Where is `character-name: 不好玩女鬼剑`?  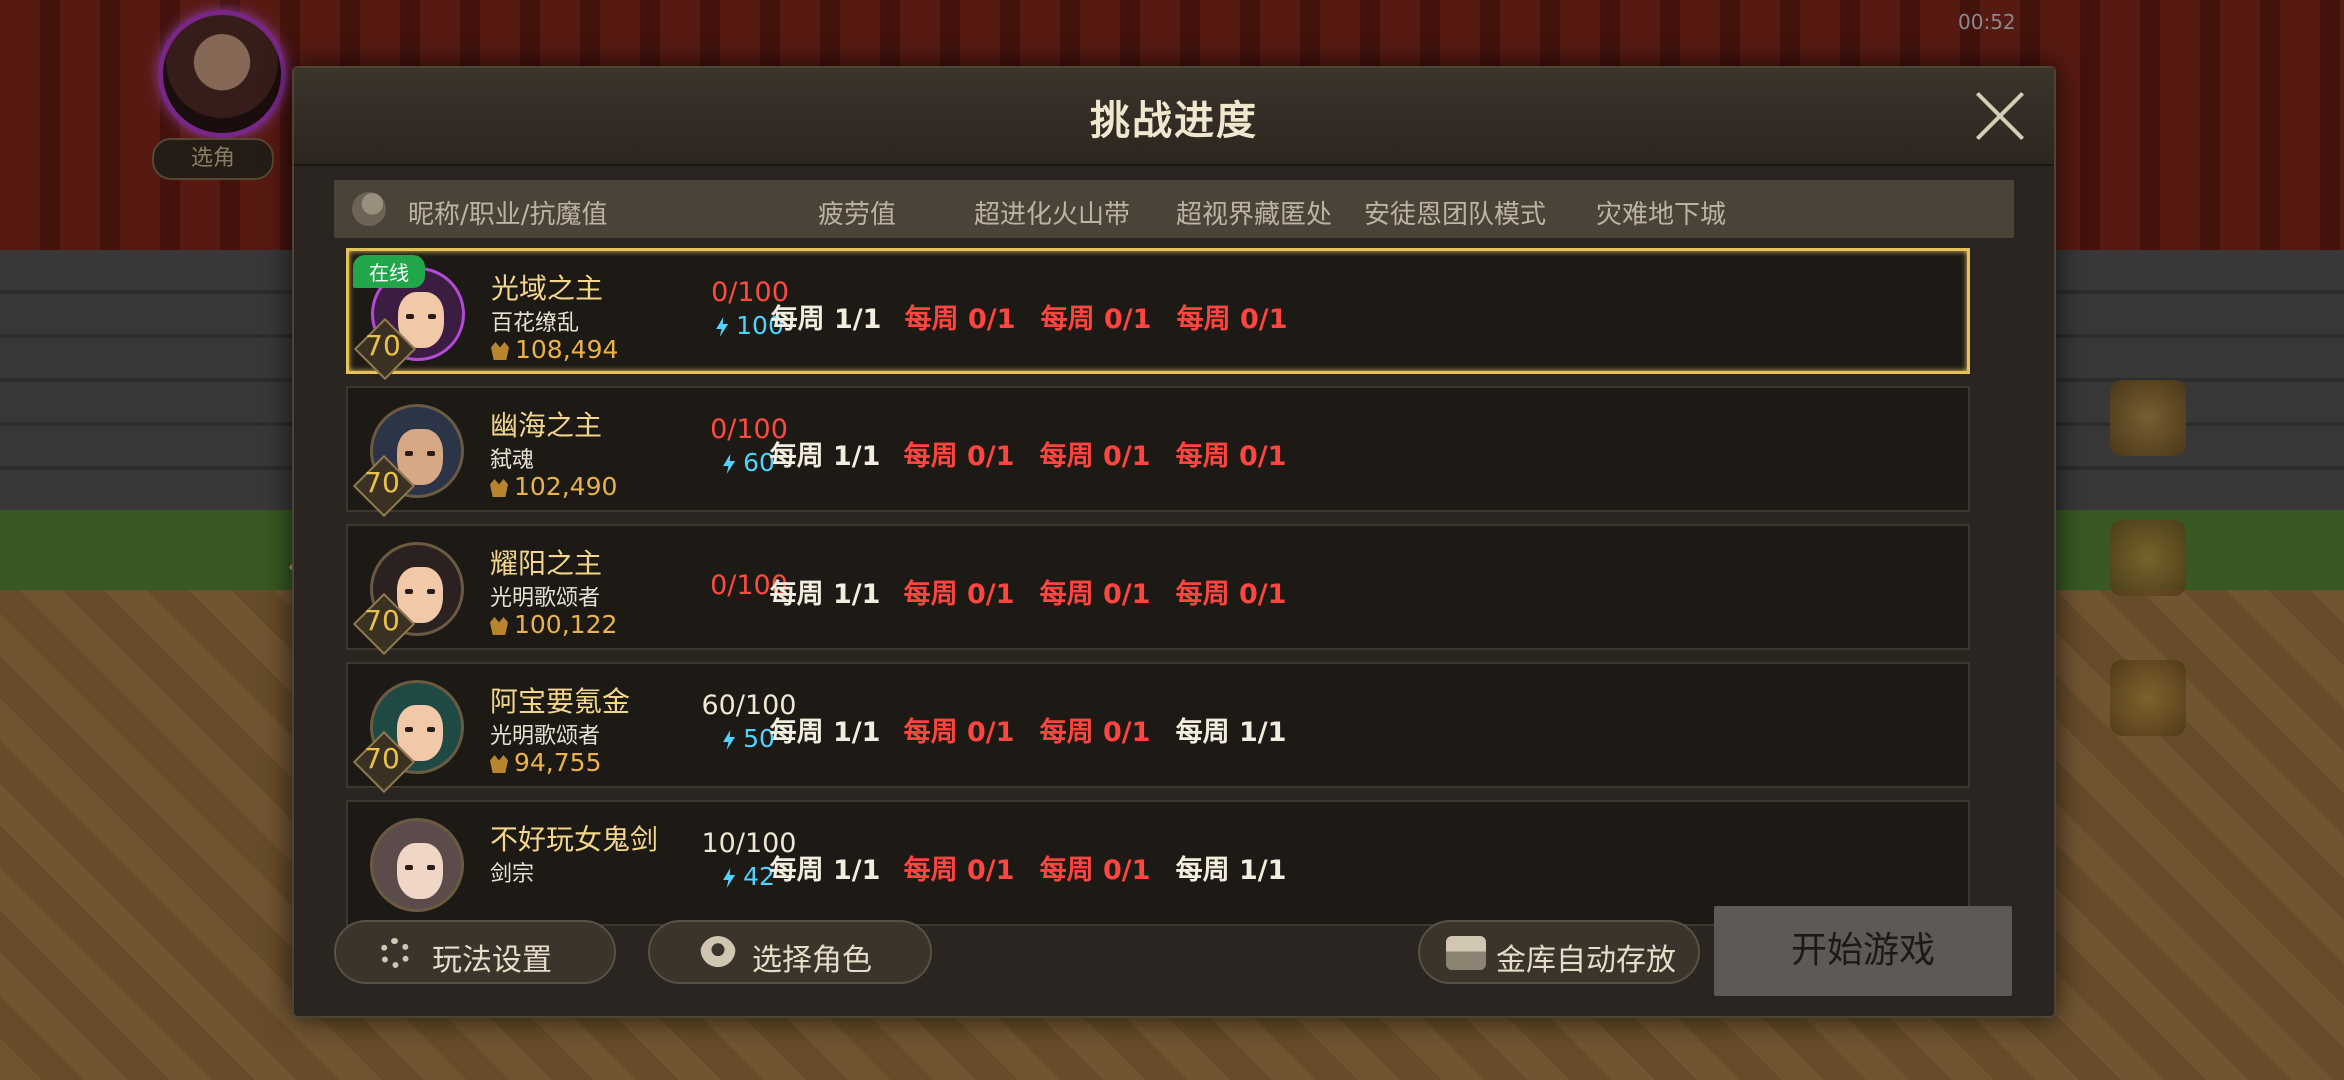
character-name: 不好玩女鬼剑 is located at coordinates (574, 839).